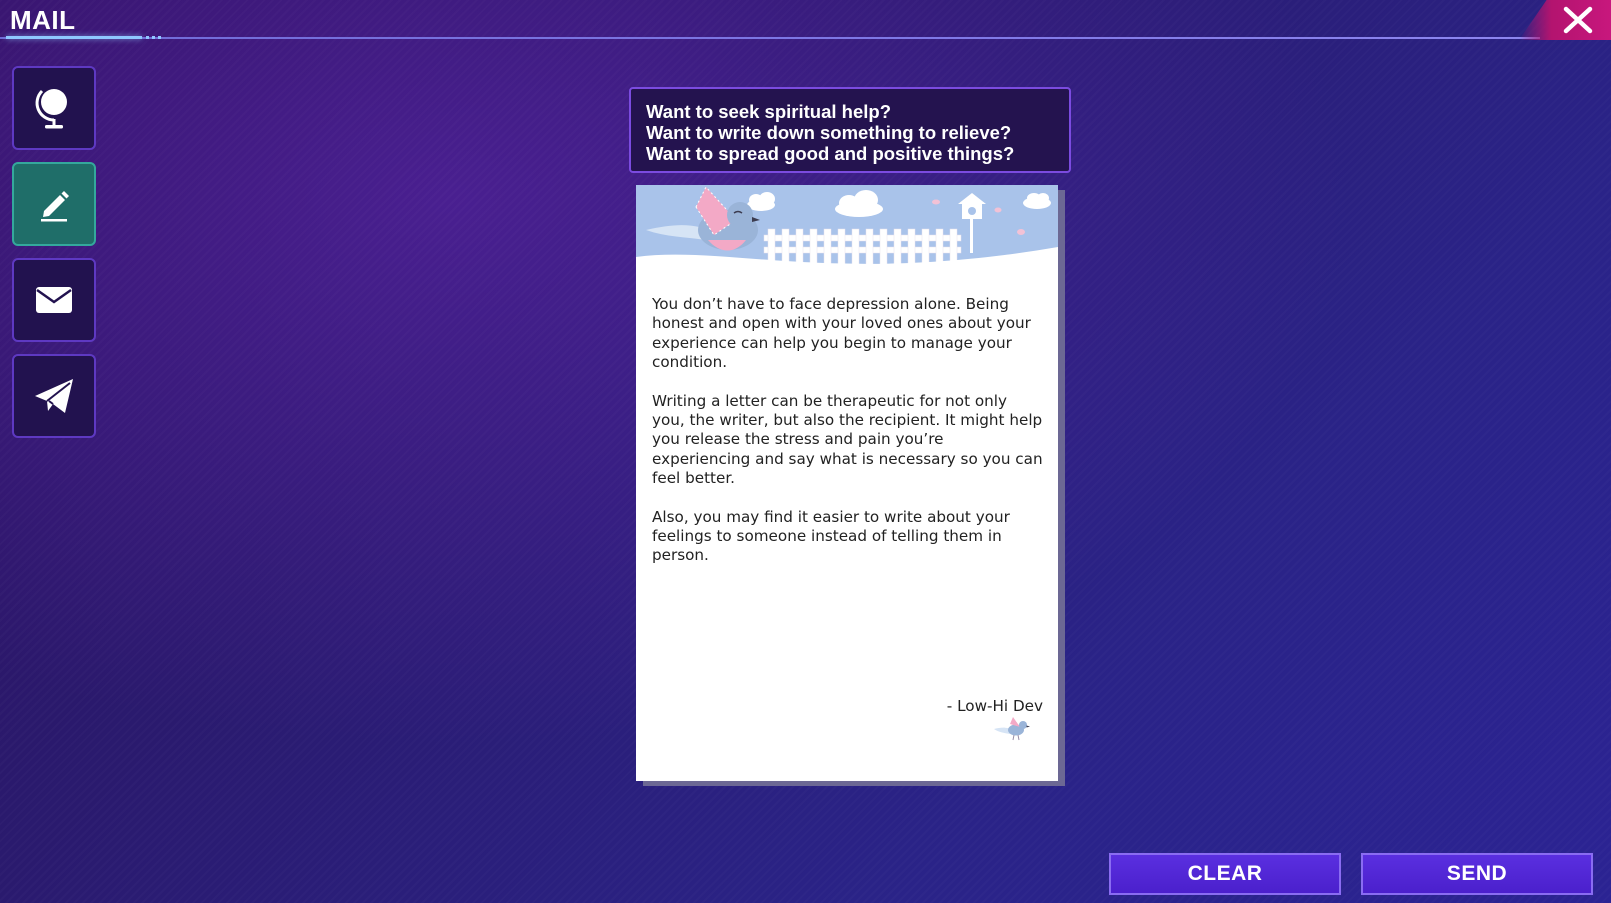 This screenshot has height=903, width=1611. Describe the element at coordinates (1477, 874) in the screenshot. I see `send-button: SEND` at that location.